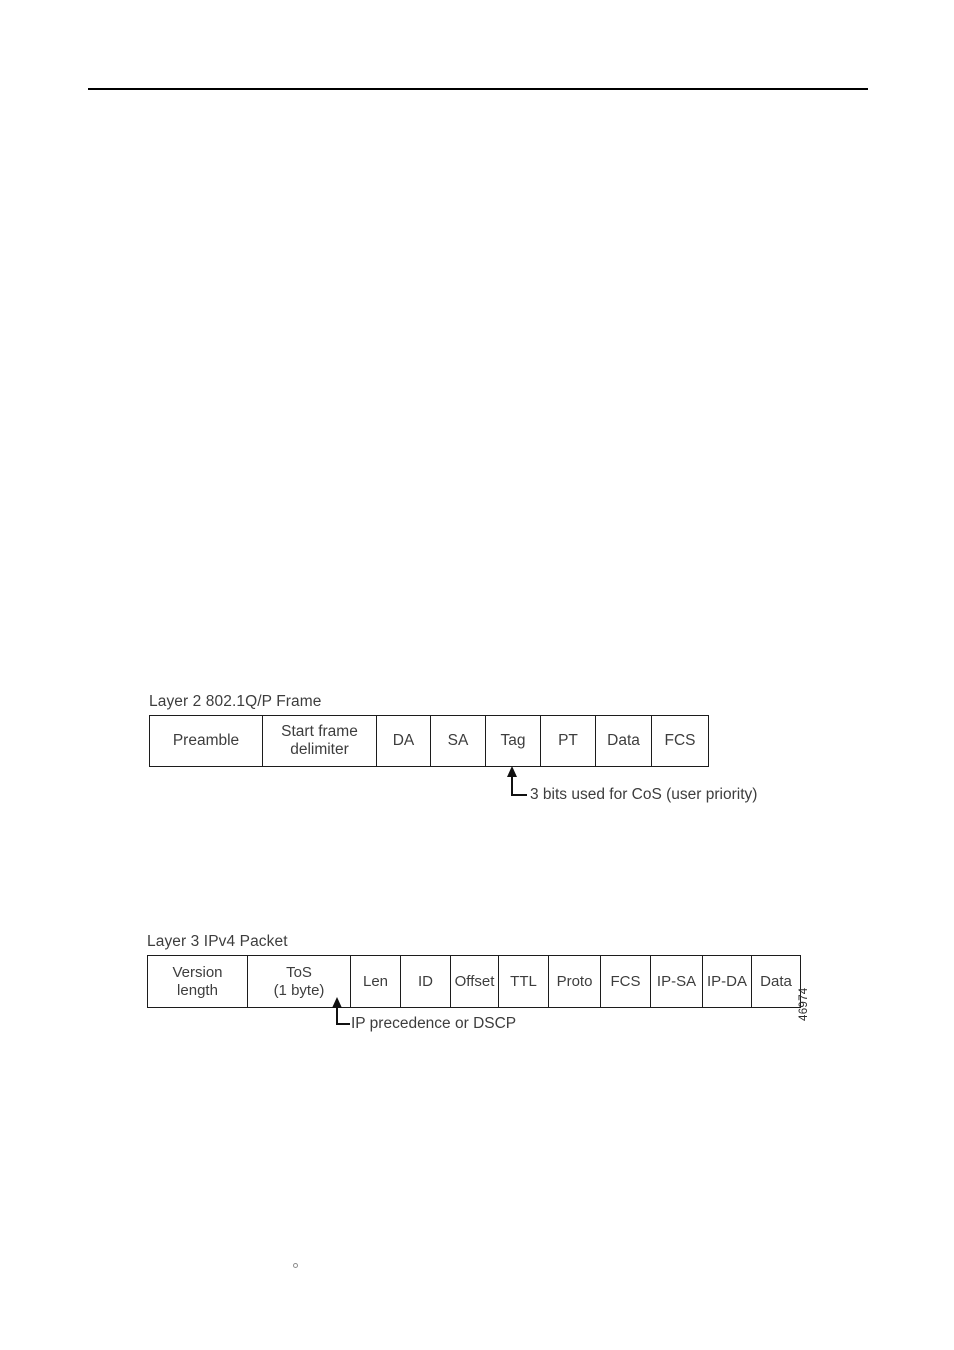  I want to click on packet-field-da: DA, so click(404, 741).